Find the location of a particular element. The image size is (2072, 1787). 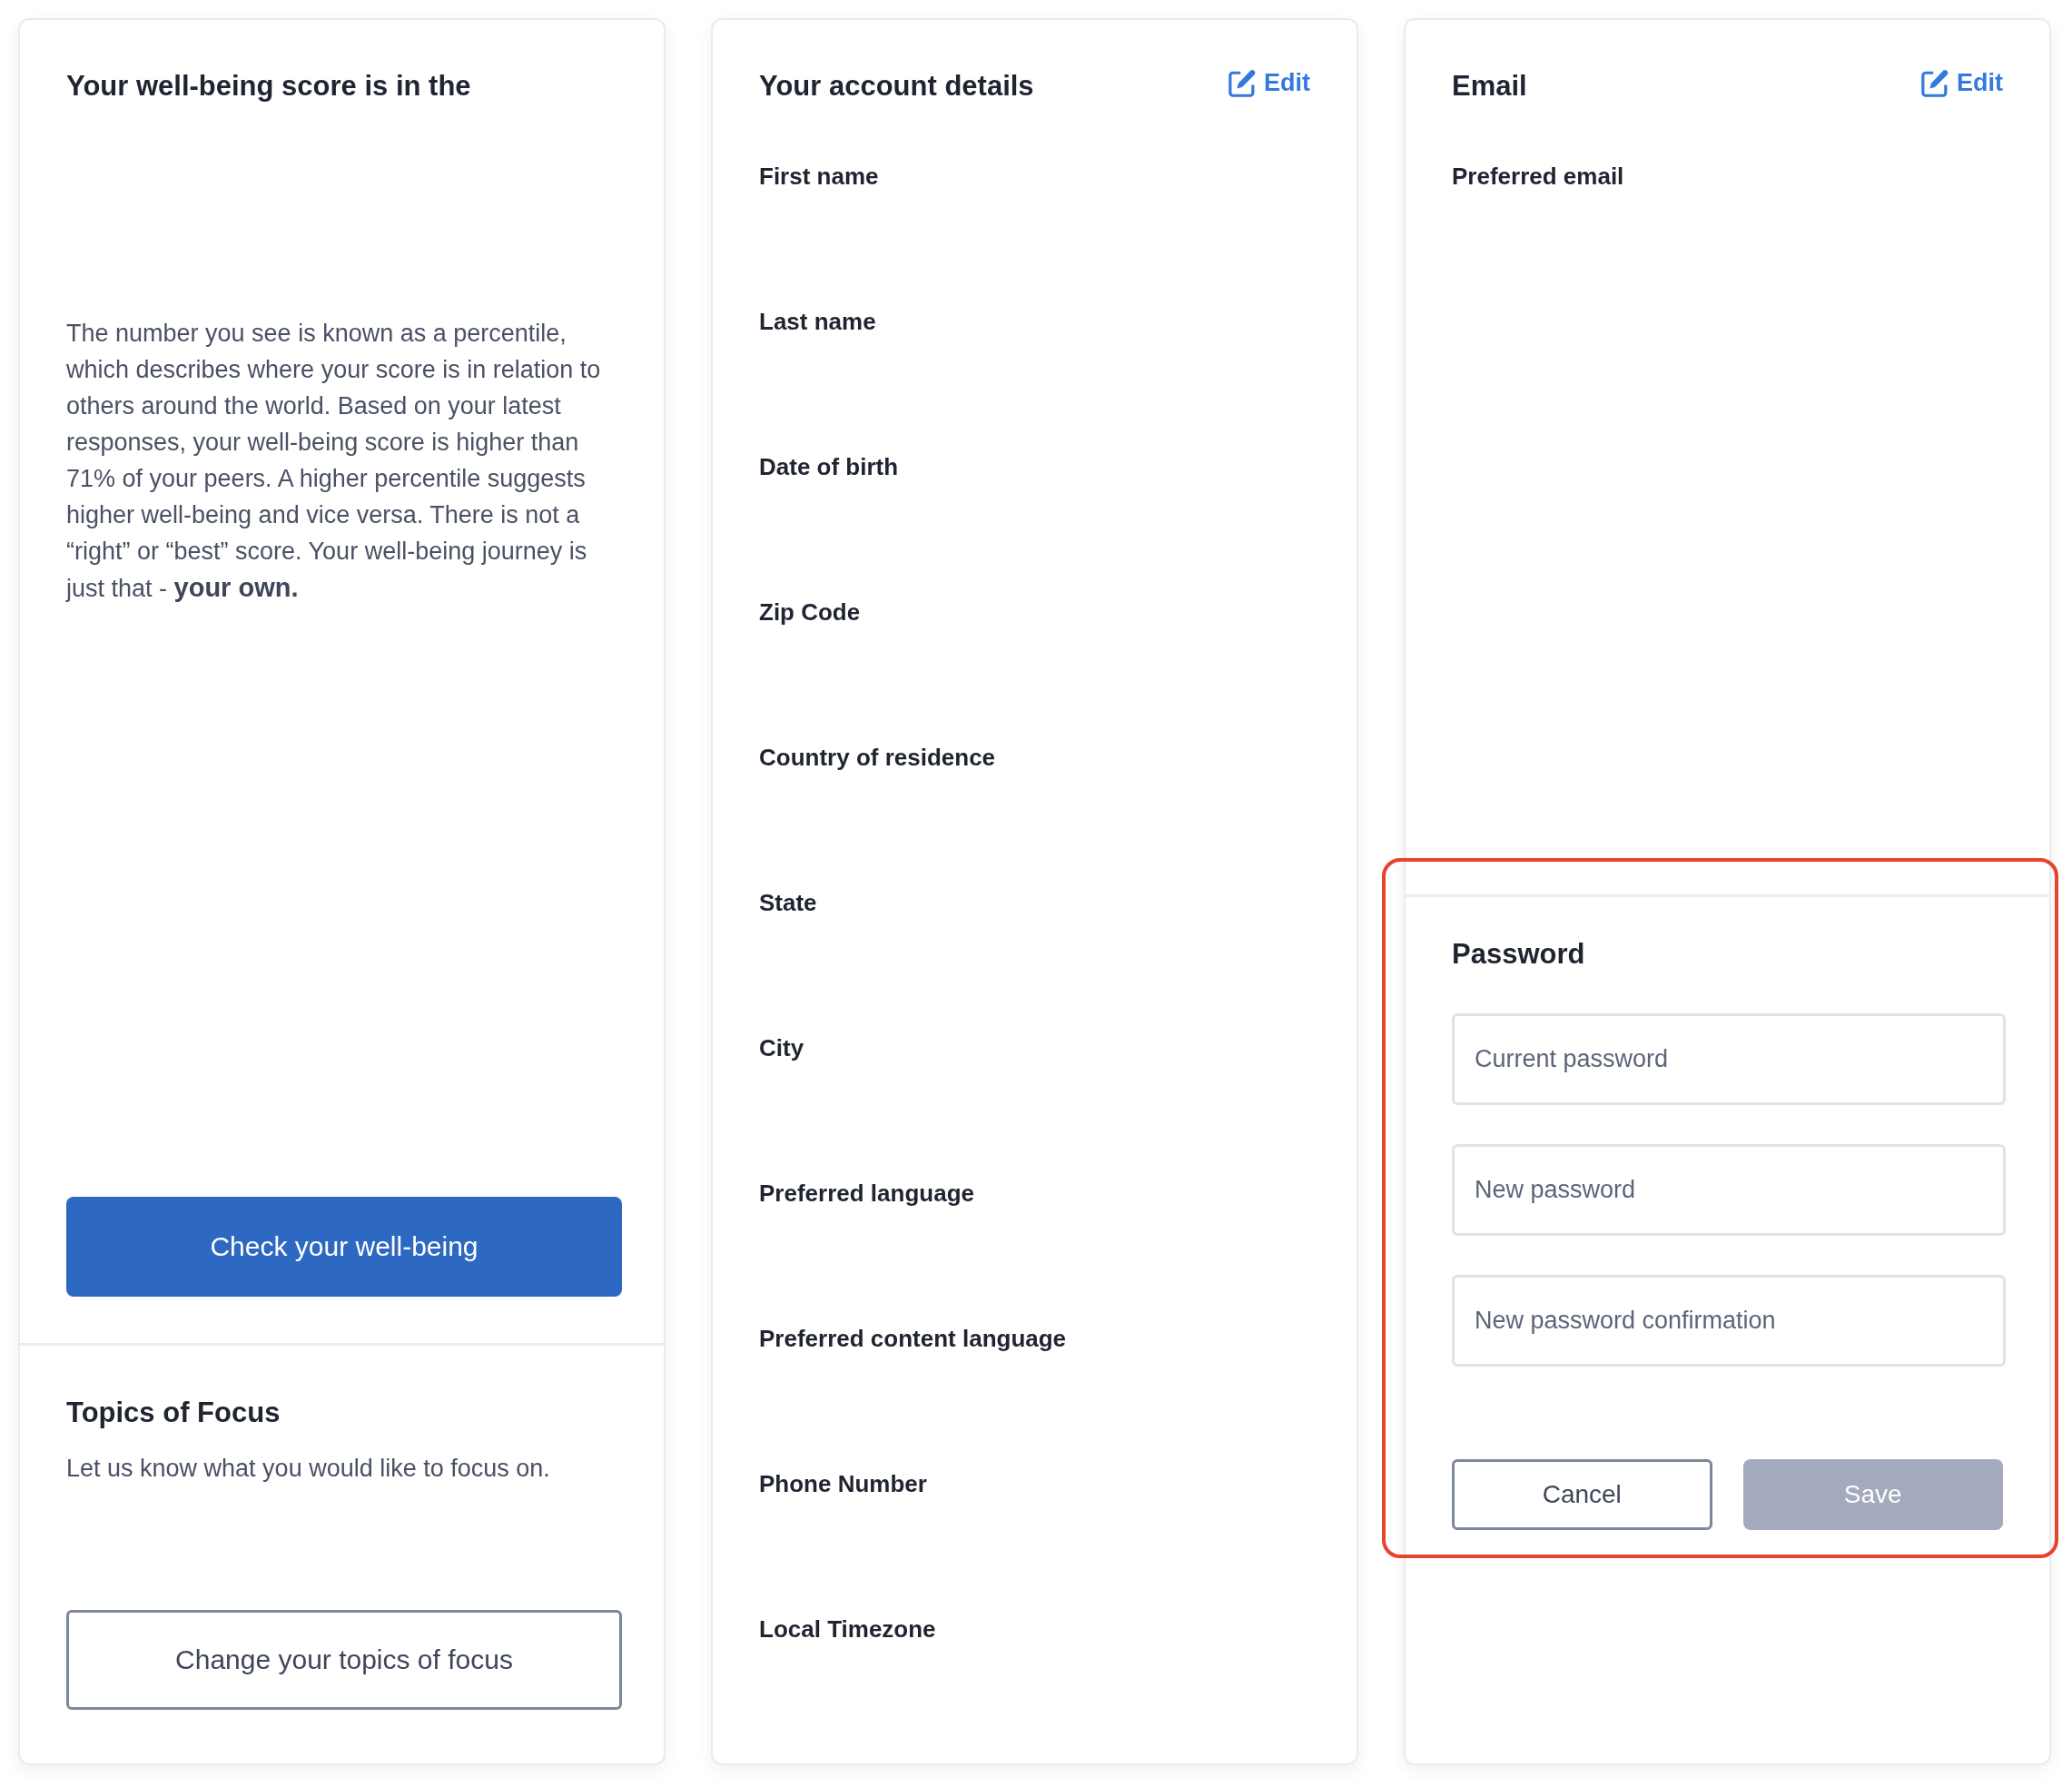

field-label: Last name is located at coordinates (817, 322).